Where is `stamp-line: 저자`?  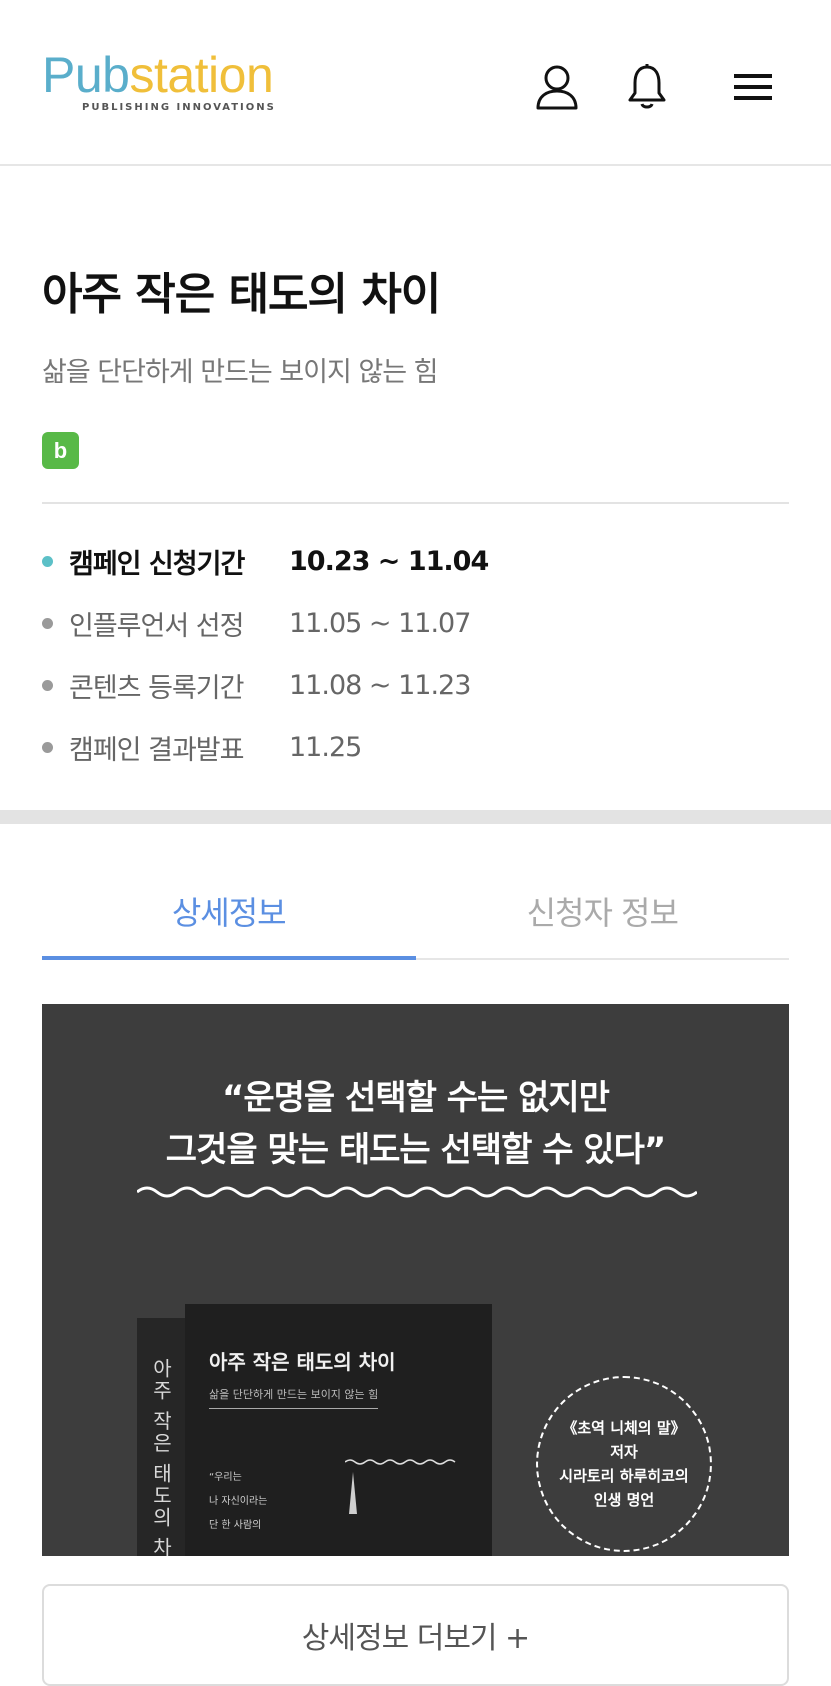 stamp-line: 저자 is located at coordinates (624, 1452).